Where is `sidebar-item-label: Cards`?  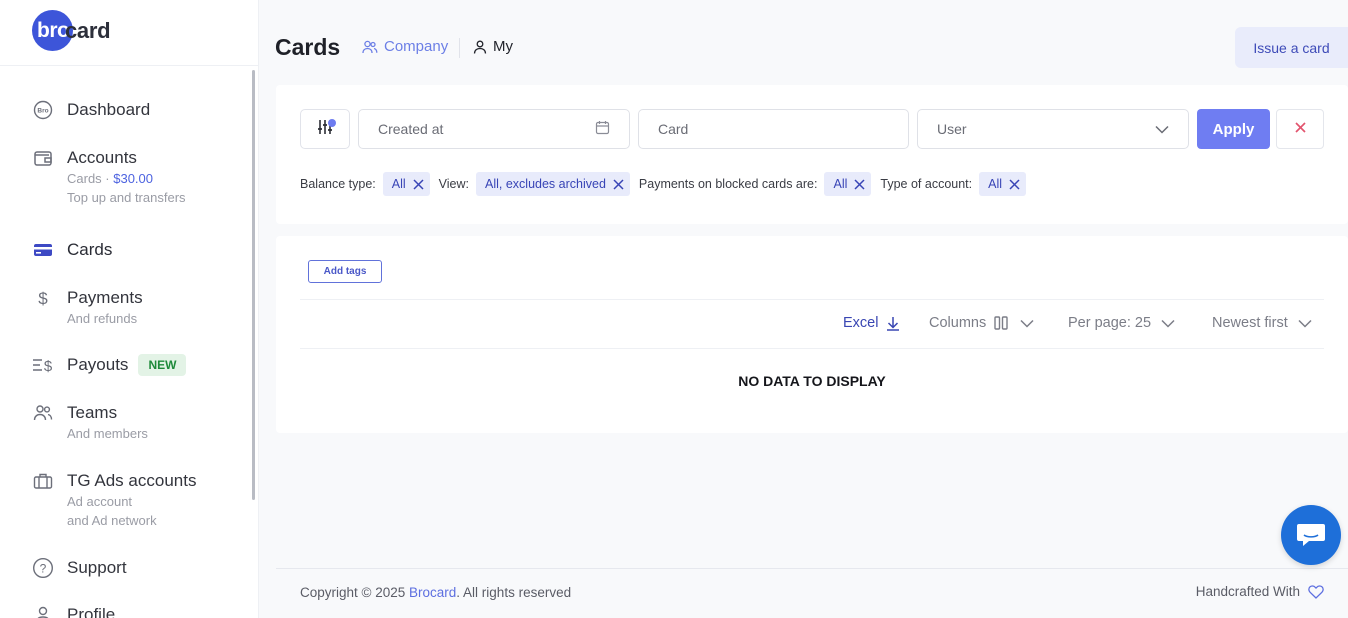 sidebar-item-label: Cards is located at coordinates (90, 249).